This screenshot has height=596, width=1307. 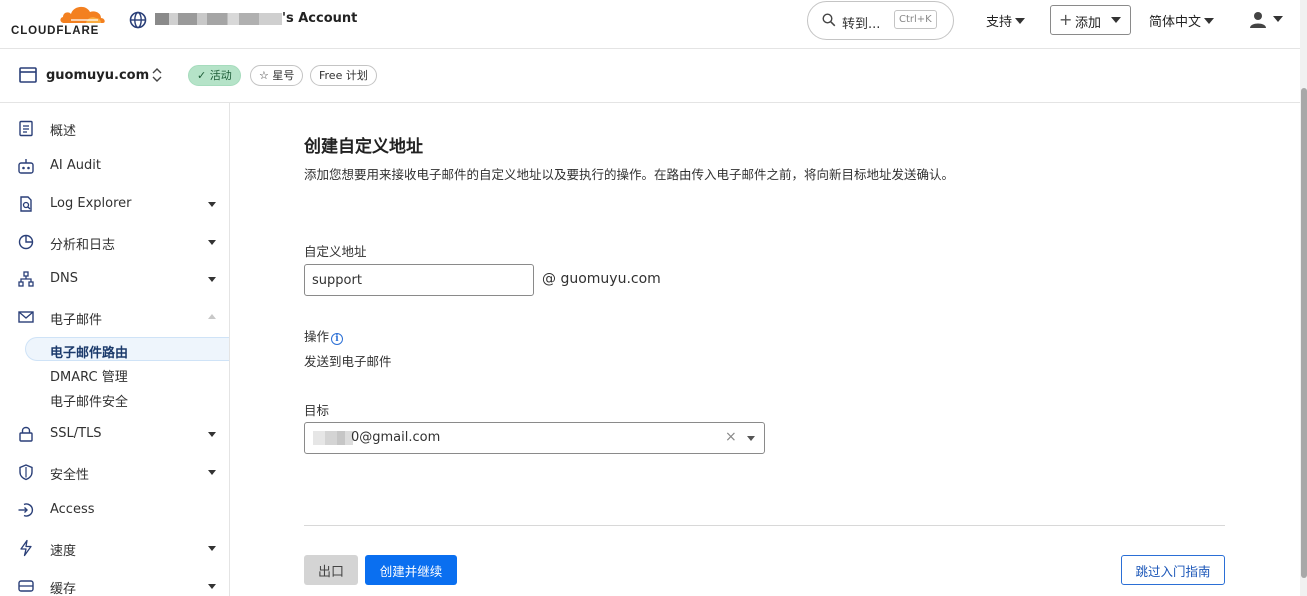 I want to click on browser-window-icon, so click(x=28, y=75).